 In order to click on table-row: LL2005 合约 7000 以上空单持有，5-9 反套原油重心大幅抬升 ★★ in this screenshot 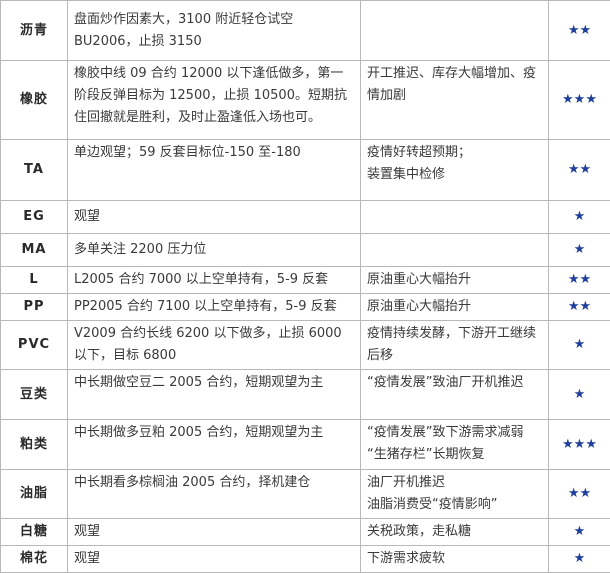, I will do `click(305, 280)`.